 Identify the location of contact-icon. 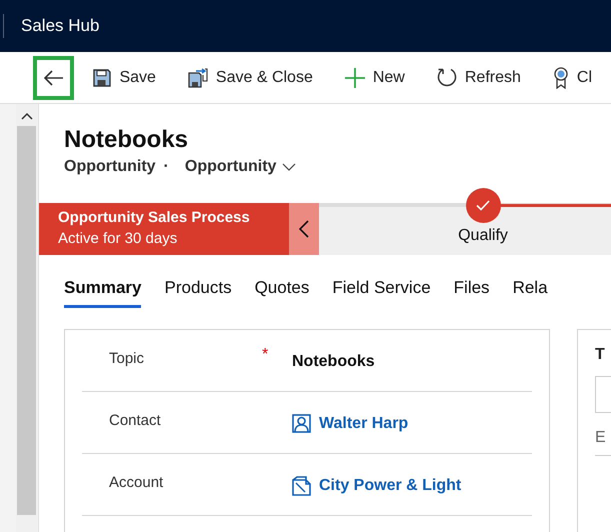
(301, 423).